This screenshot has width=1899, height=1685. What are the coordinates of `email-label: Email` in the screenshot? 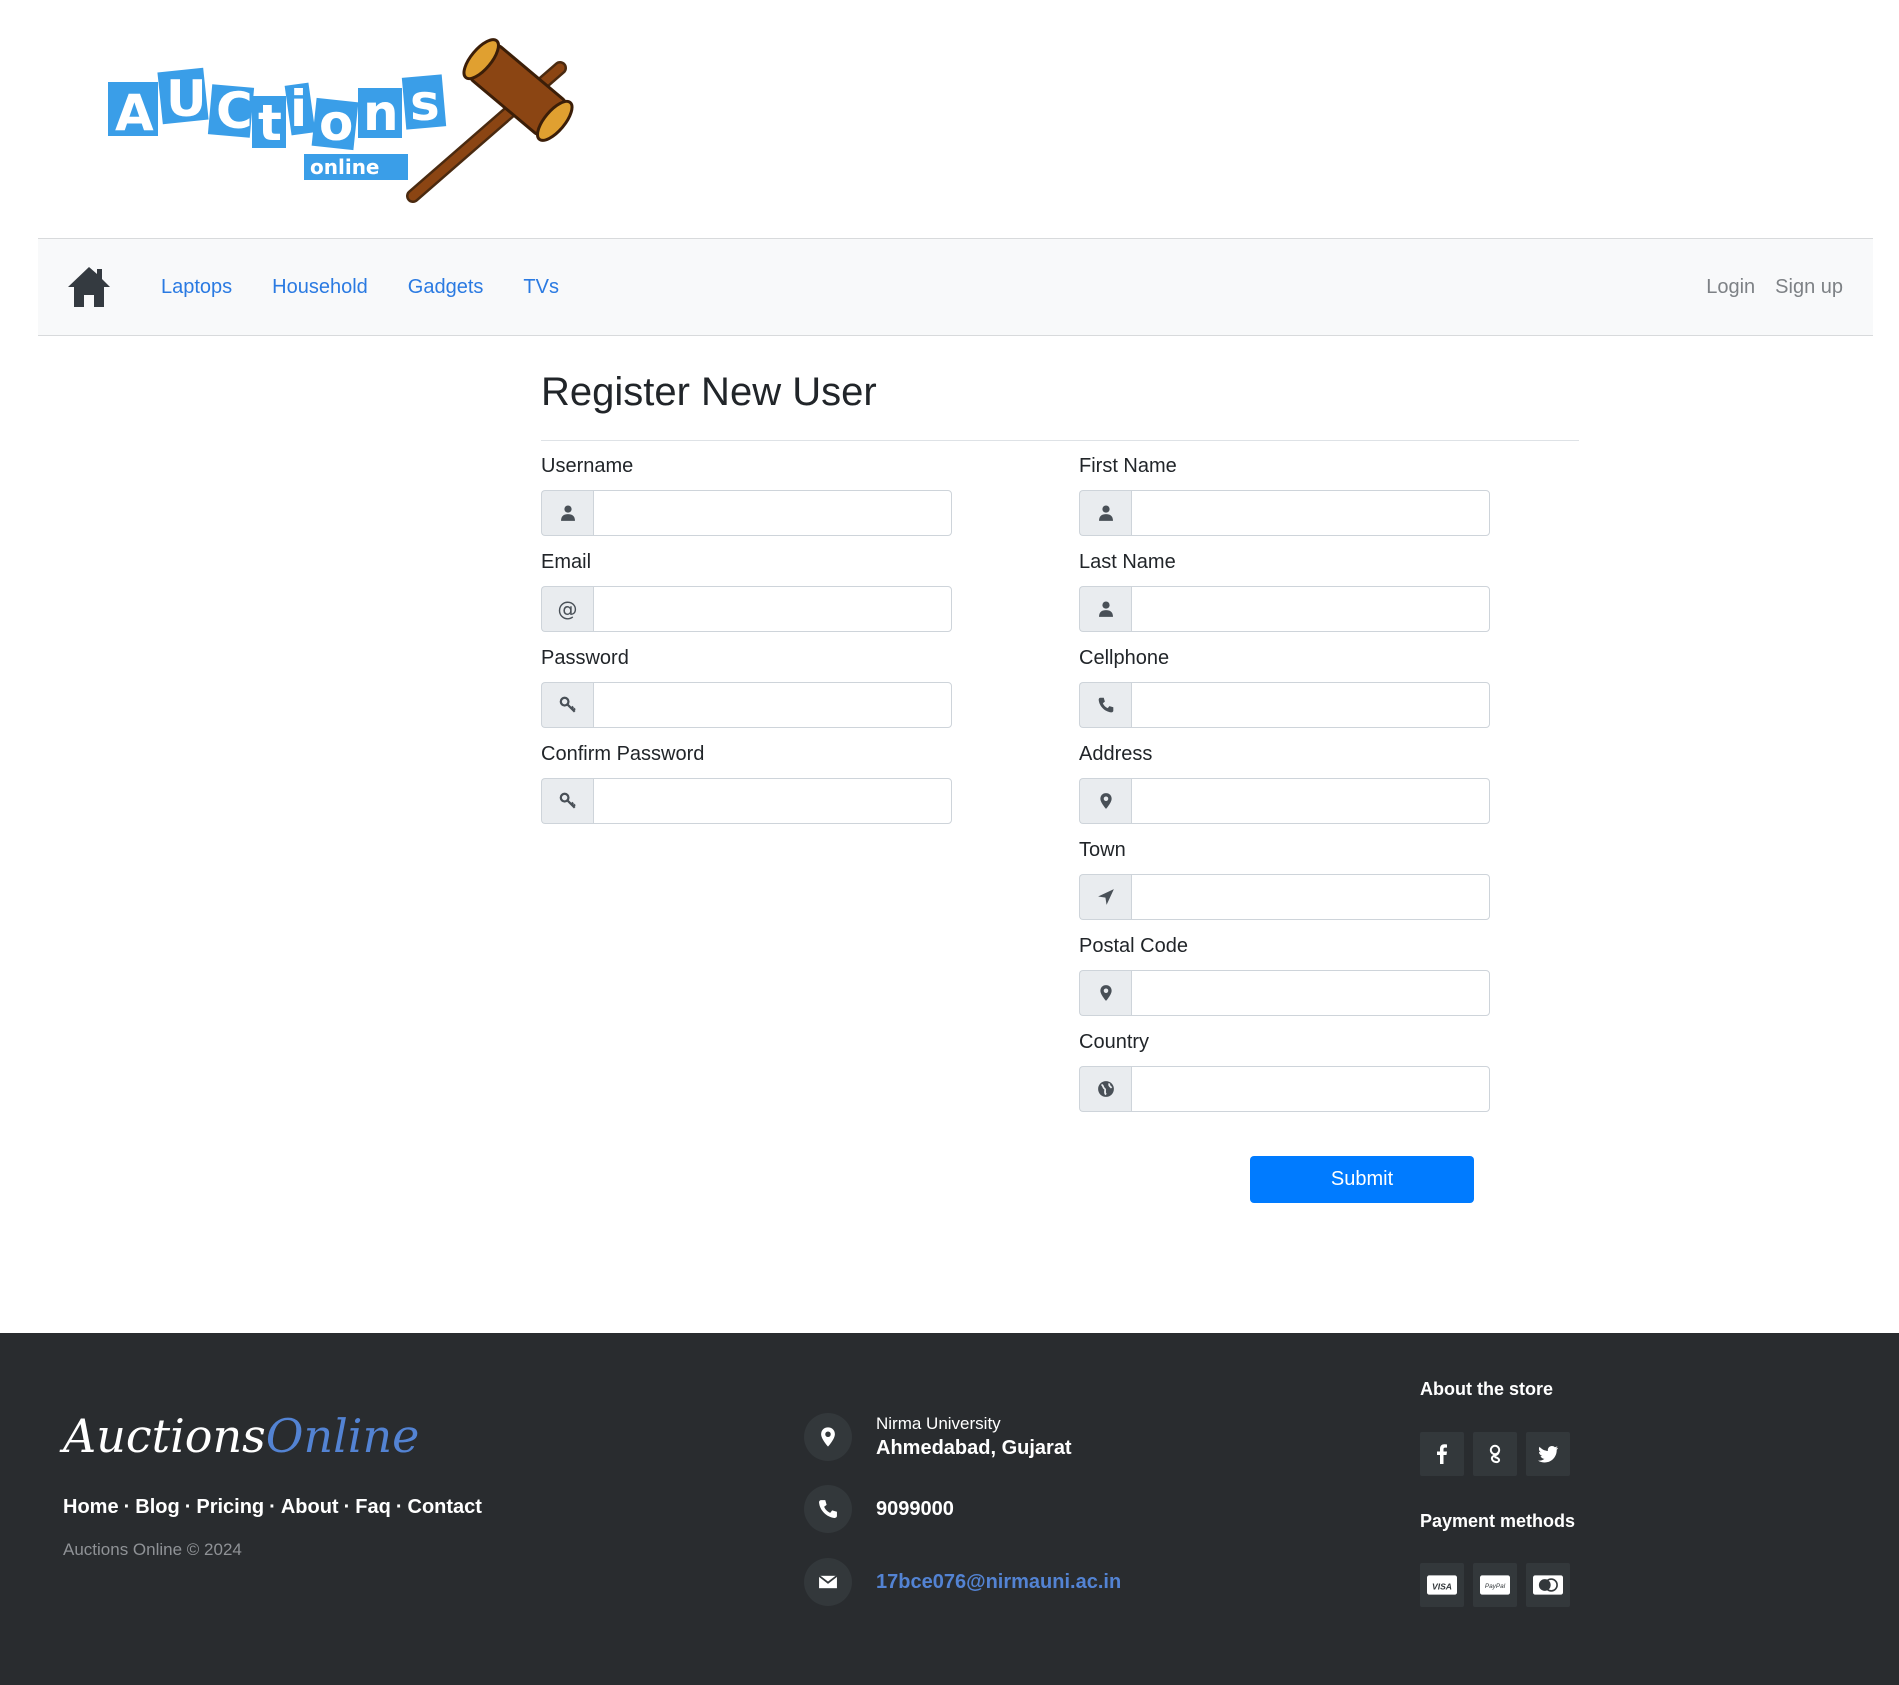 It's located at (566, 562).